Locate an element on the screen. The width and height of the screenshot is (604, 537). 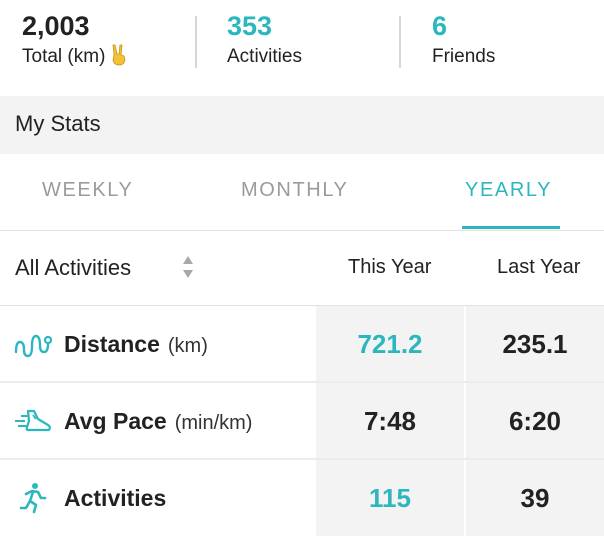
total-distance-label: Total (km) is located at coordinates (64, 56).